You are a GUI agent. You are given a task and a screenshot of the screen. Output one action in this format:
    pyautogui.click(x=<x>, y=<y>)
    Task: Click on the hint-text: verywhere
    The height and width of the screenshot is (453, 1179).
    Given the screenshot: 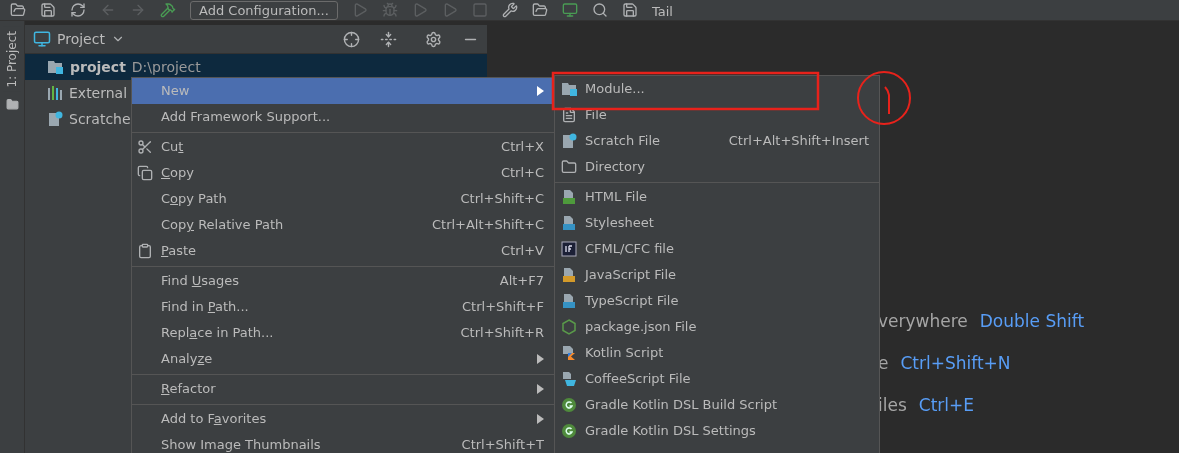 What is the action you would take?
    pyautogui.click(x=923, y=321)
    